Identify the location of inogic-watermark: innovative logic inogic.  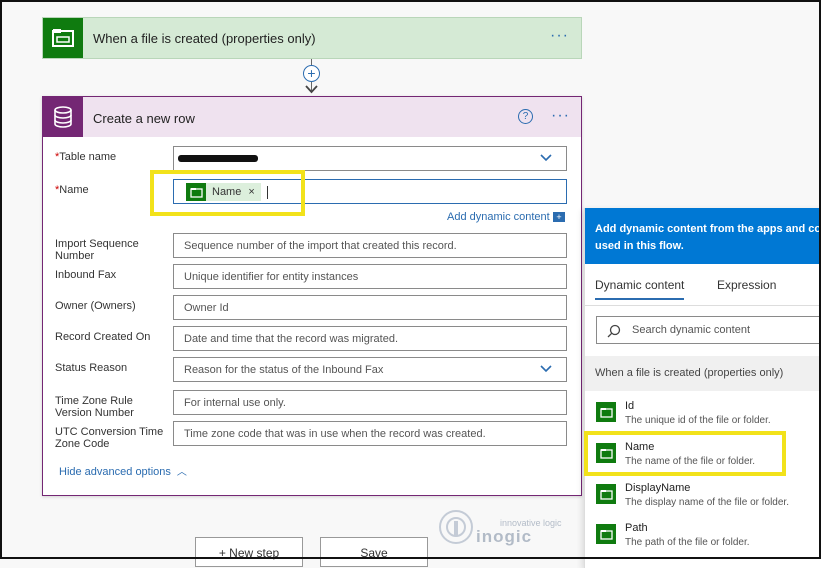
(508, 527).